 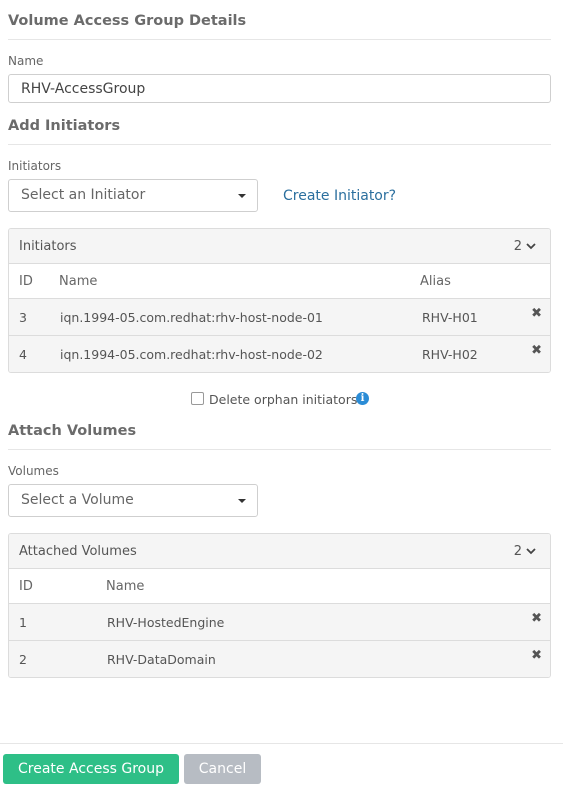 I want to click on delete-orphan-label: Delete orphan initiators, so click(x=283, y=399).